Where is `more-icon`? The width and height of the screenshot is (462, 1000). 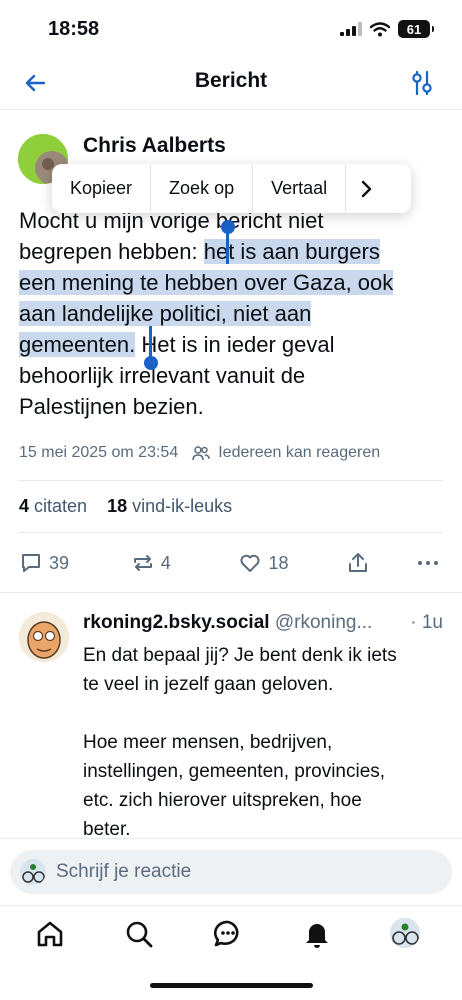
more-icon is located at coordinates (428, 563).